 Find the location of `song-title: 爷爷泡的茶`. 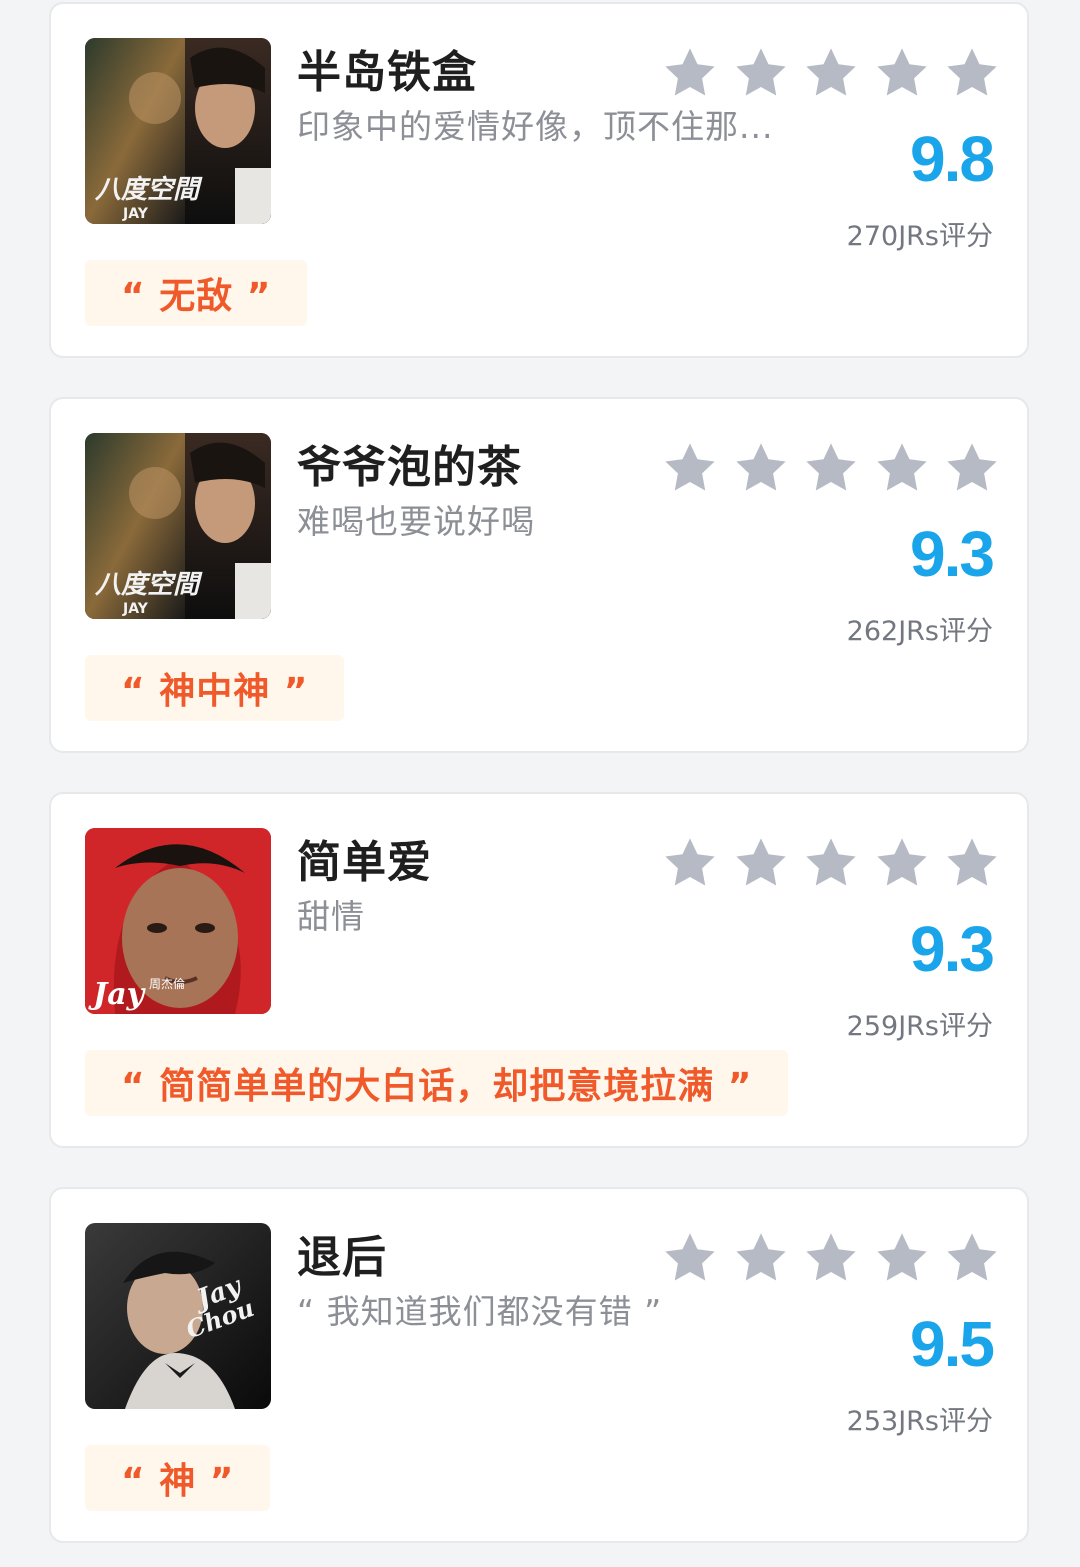

song-title: 爷爷泡的茶 is located at coordinates (409, 467).